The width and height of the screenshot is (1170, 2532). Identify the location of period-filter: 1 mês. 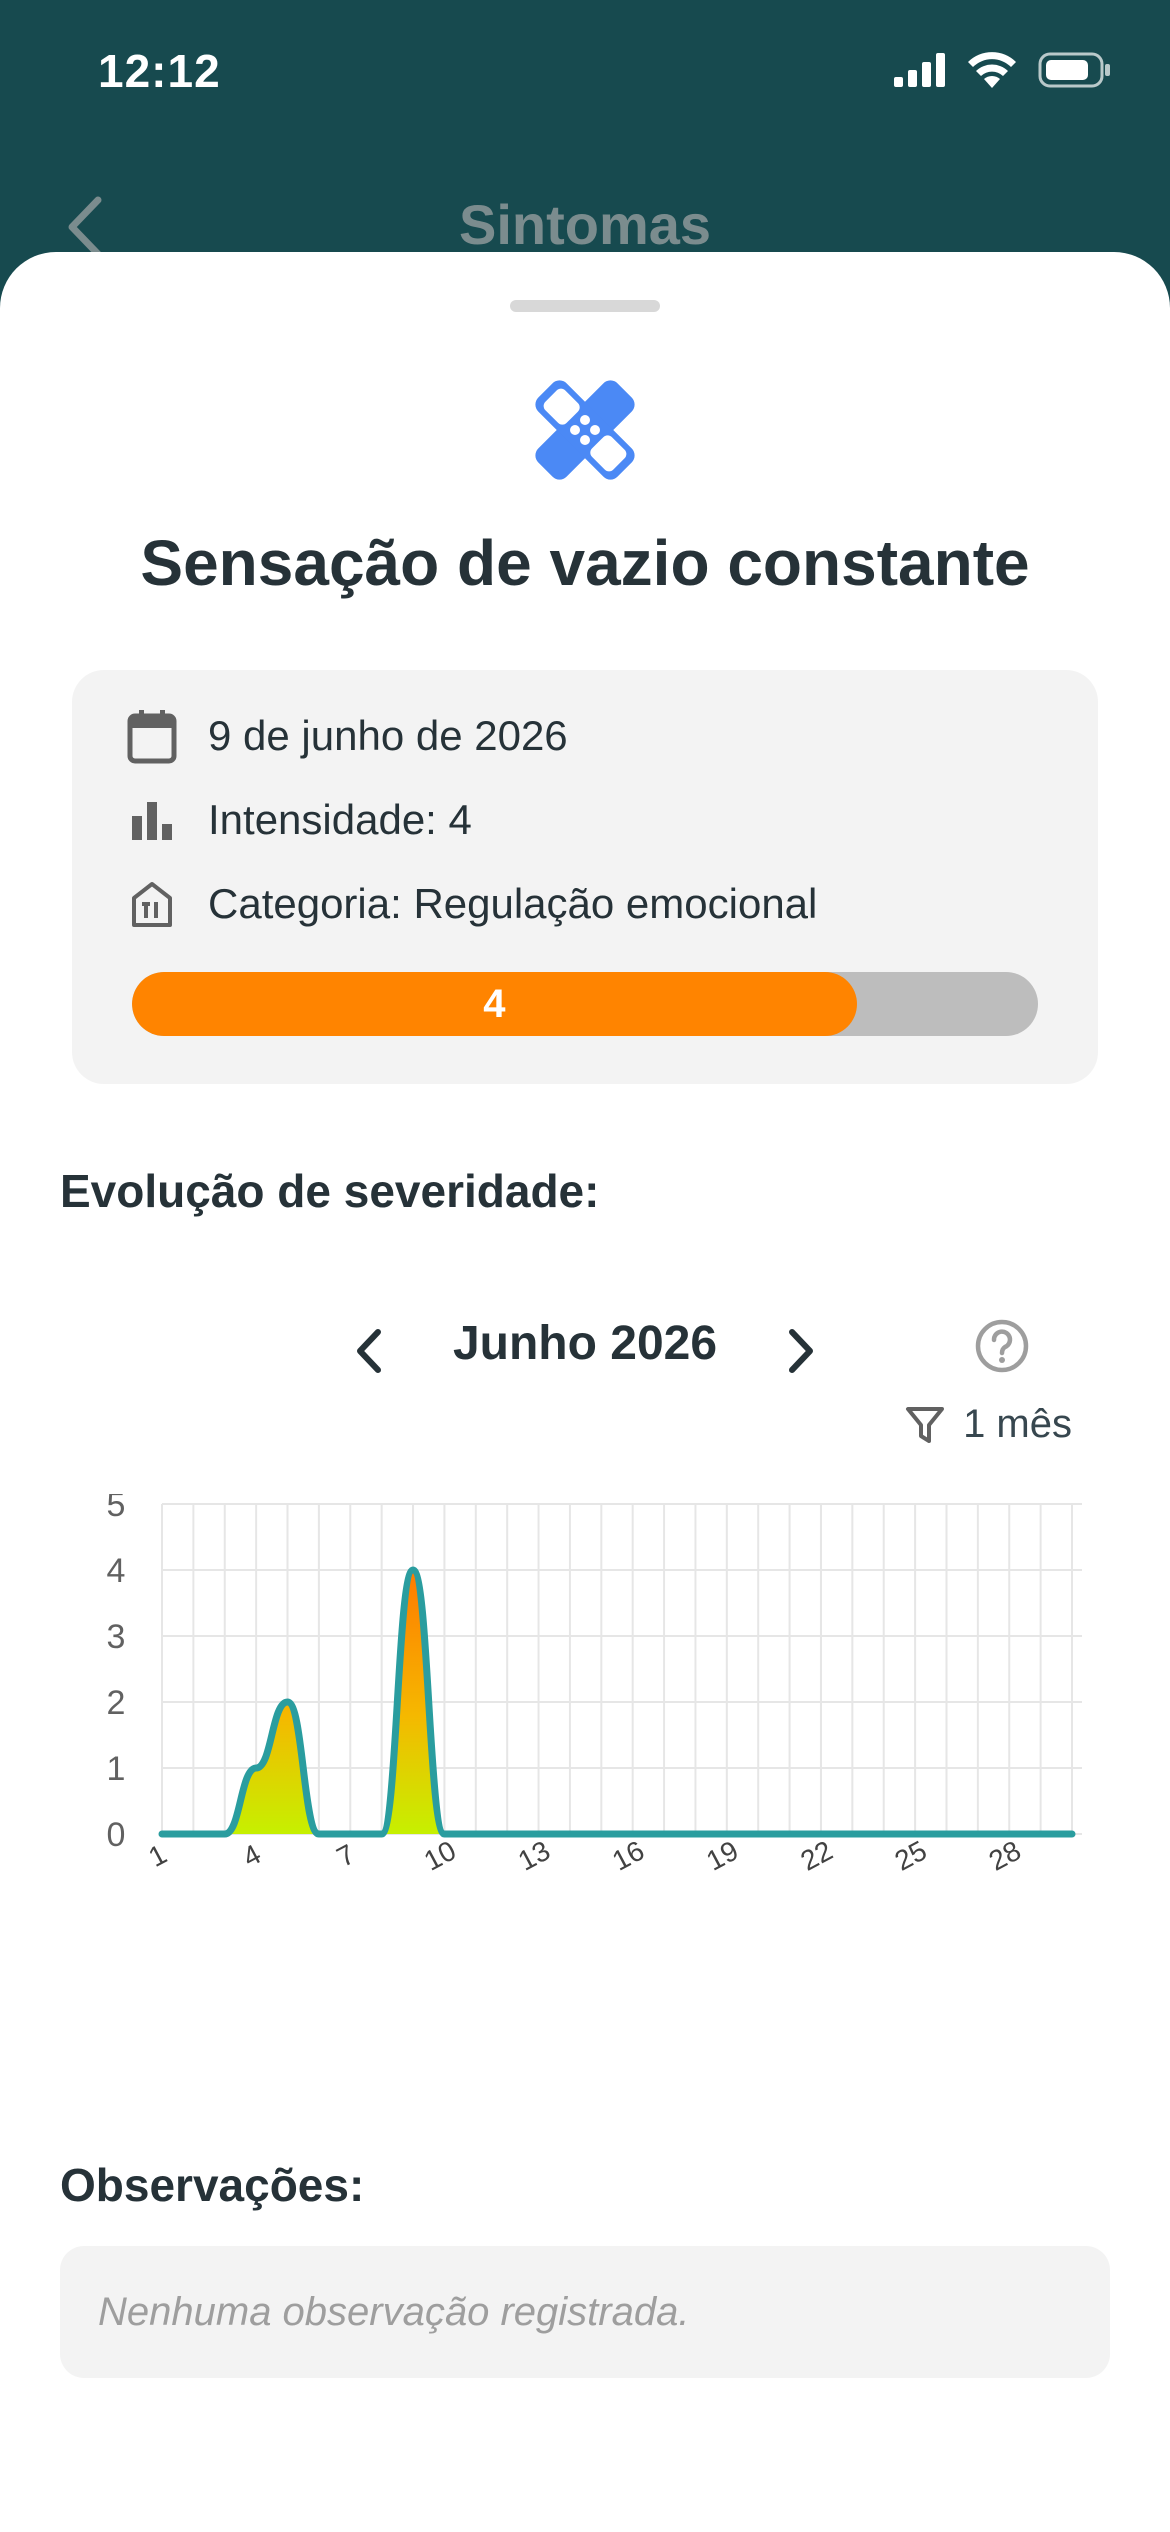
(988, 1424).